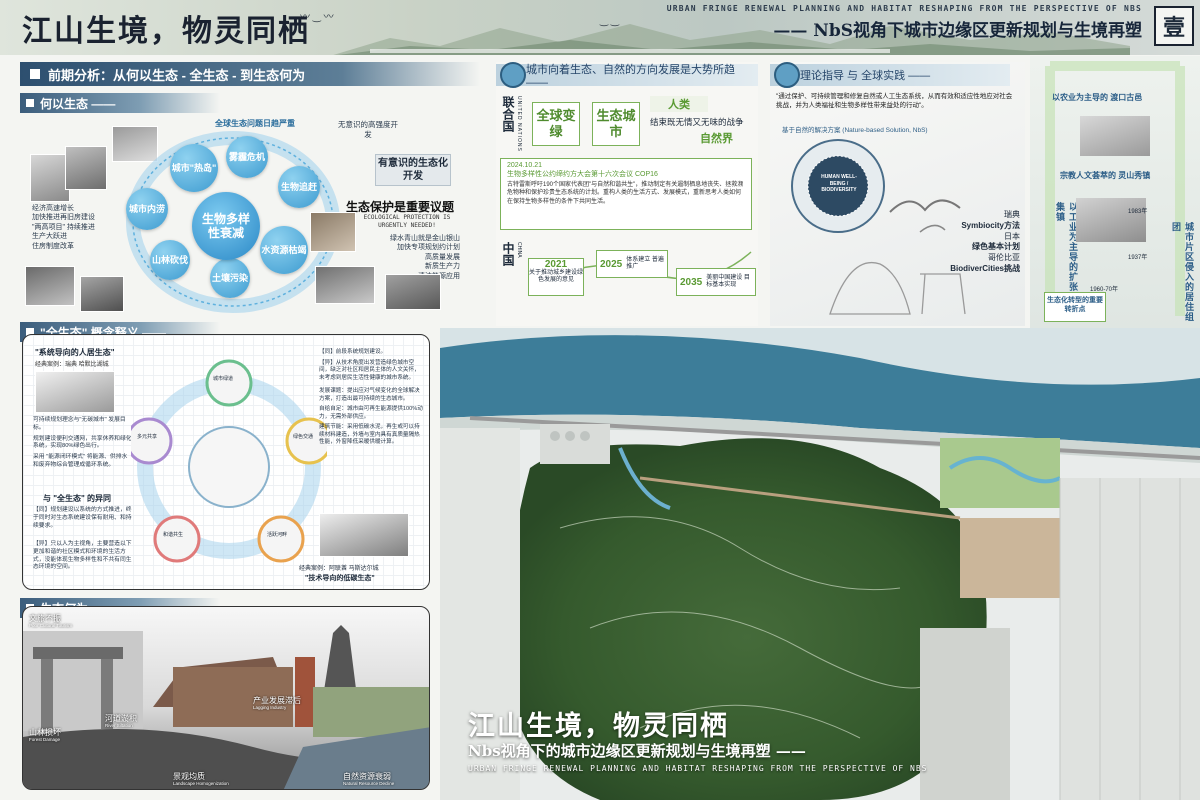 The height and width of the screenshot is (800, 1200). I want to click on theory-title: 理论指导 与 全球实践 ——, so click(890, 75).